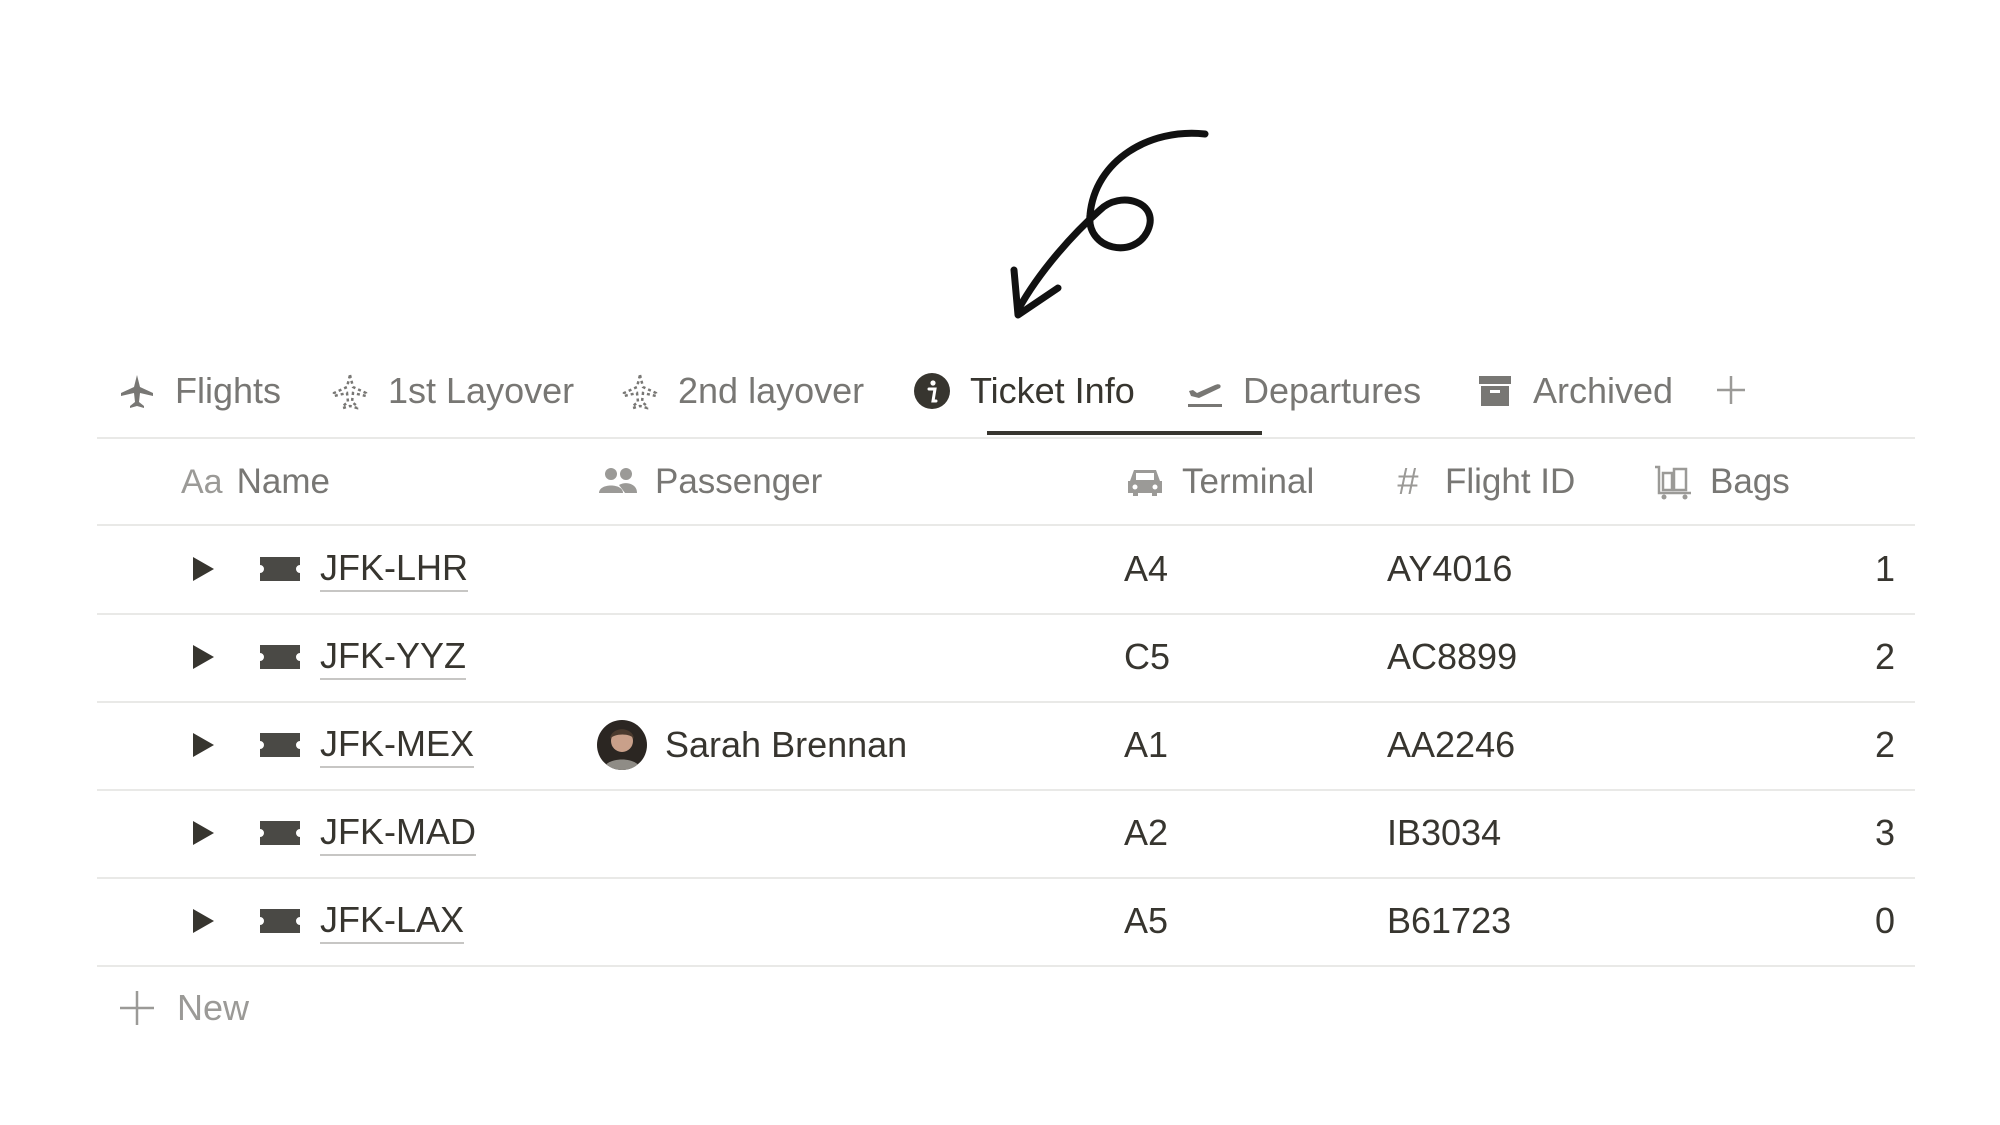 The height and width of the screenshot is (1125, 2000). Describe the element at coordinates (1408, 481) in the screenshot. I see `number-property-icon: #` at that location.